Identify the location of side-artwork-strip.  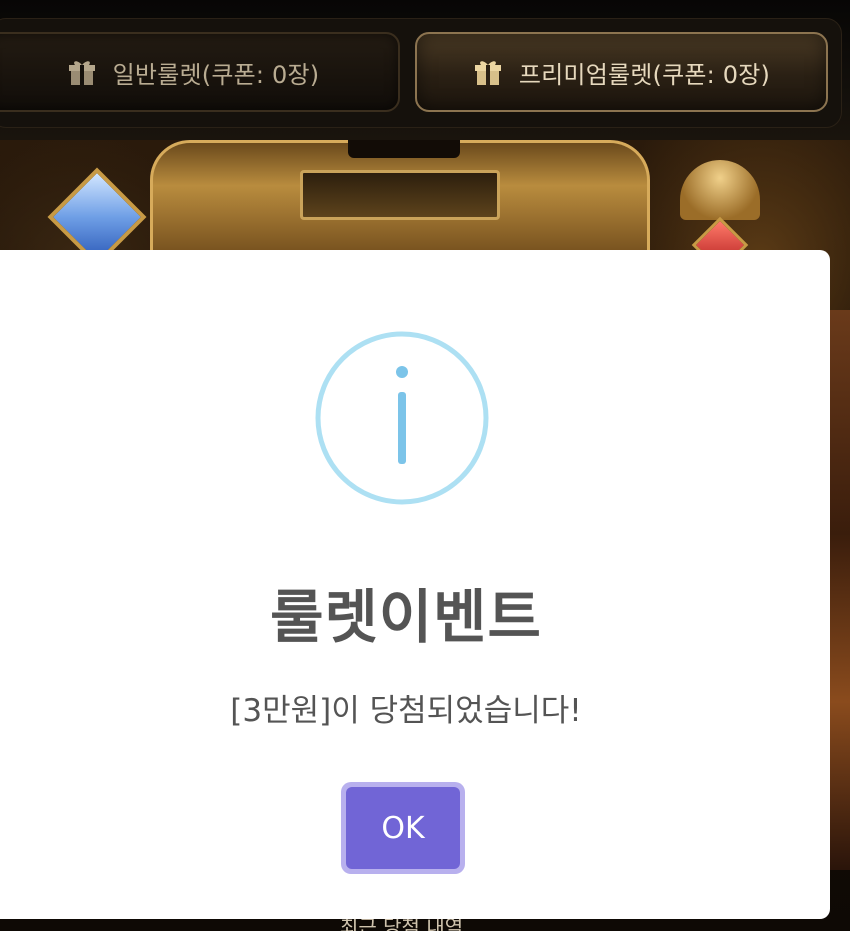
(839, 590).